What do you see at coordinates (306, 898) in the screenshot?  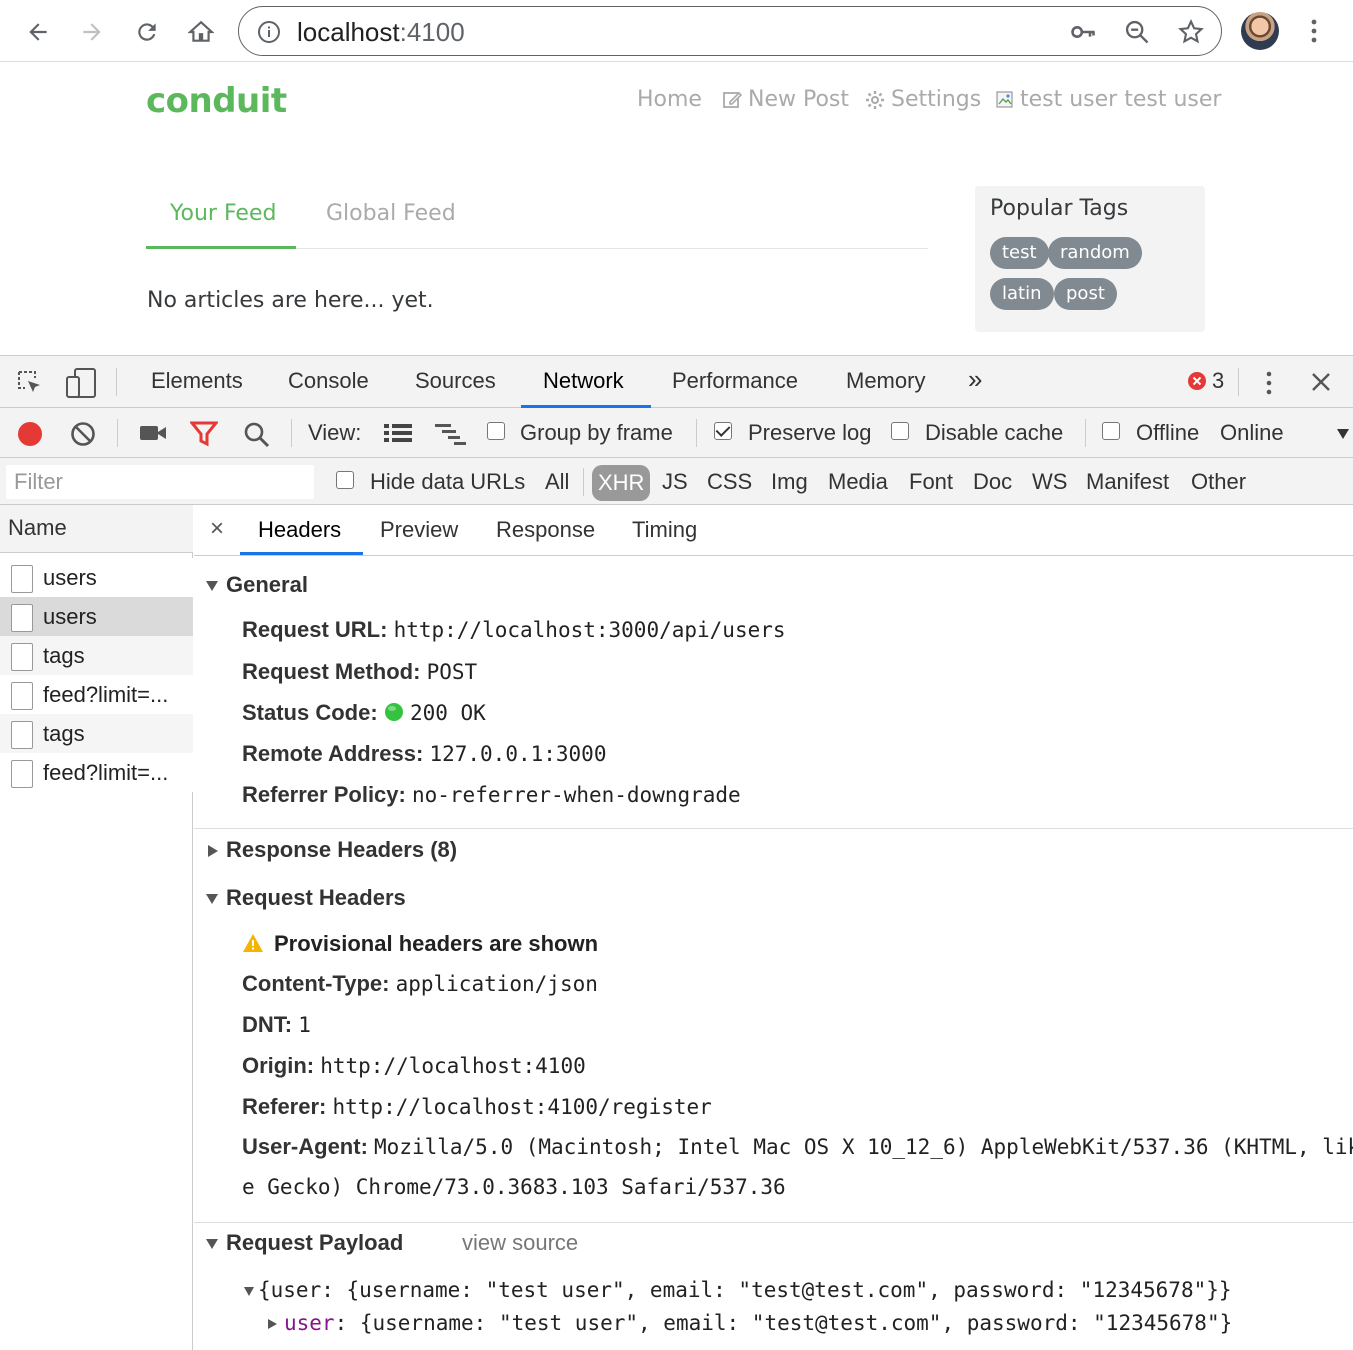 I see `request-headers-toggle: Request Headers` at bounding box center [306, 898].